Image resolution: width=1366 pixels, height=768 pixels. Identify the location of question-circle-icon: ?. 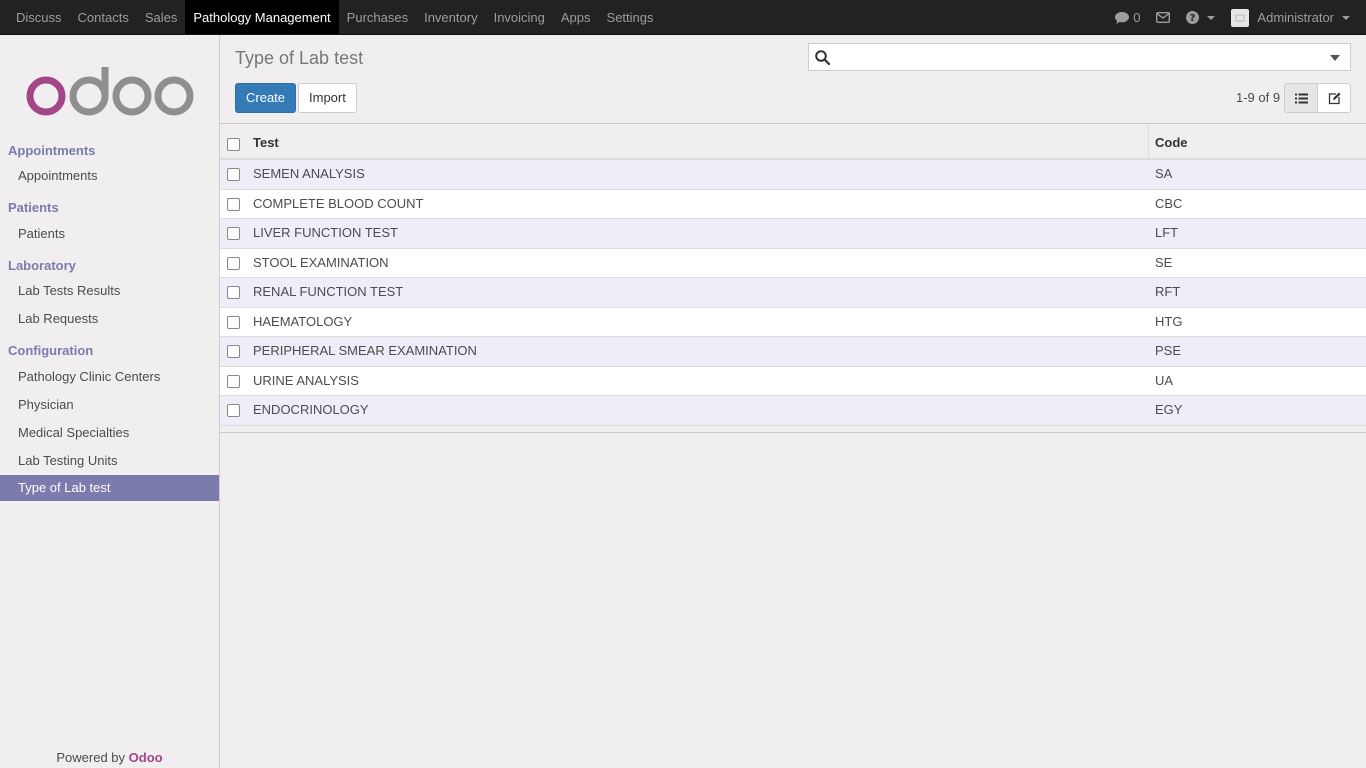
(1193, 17).